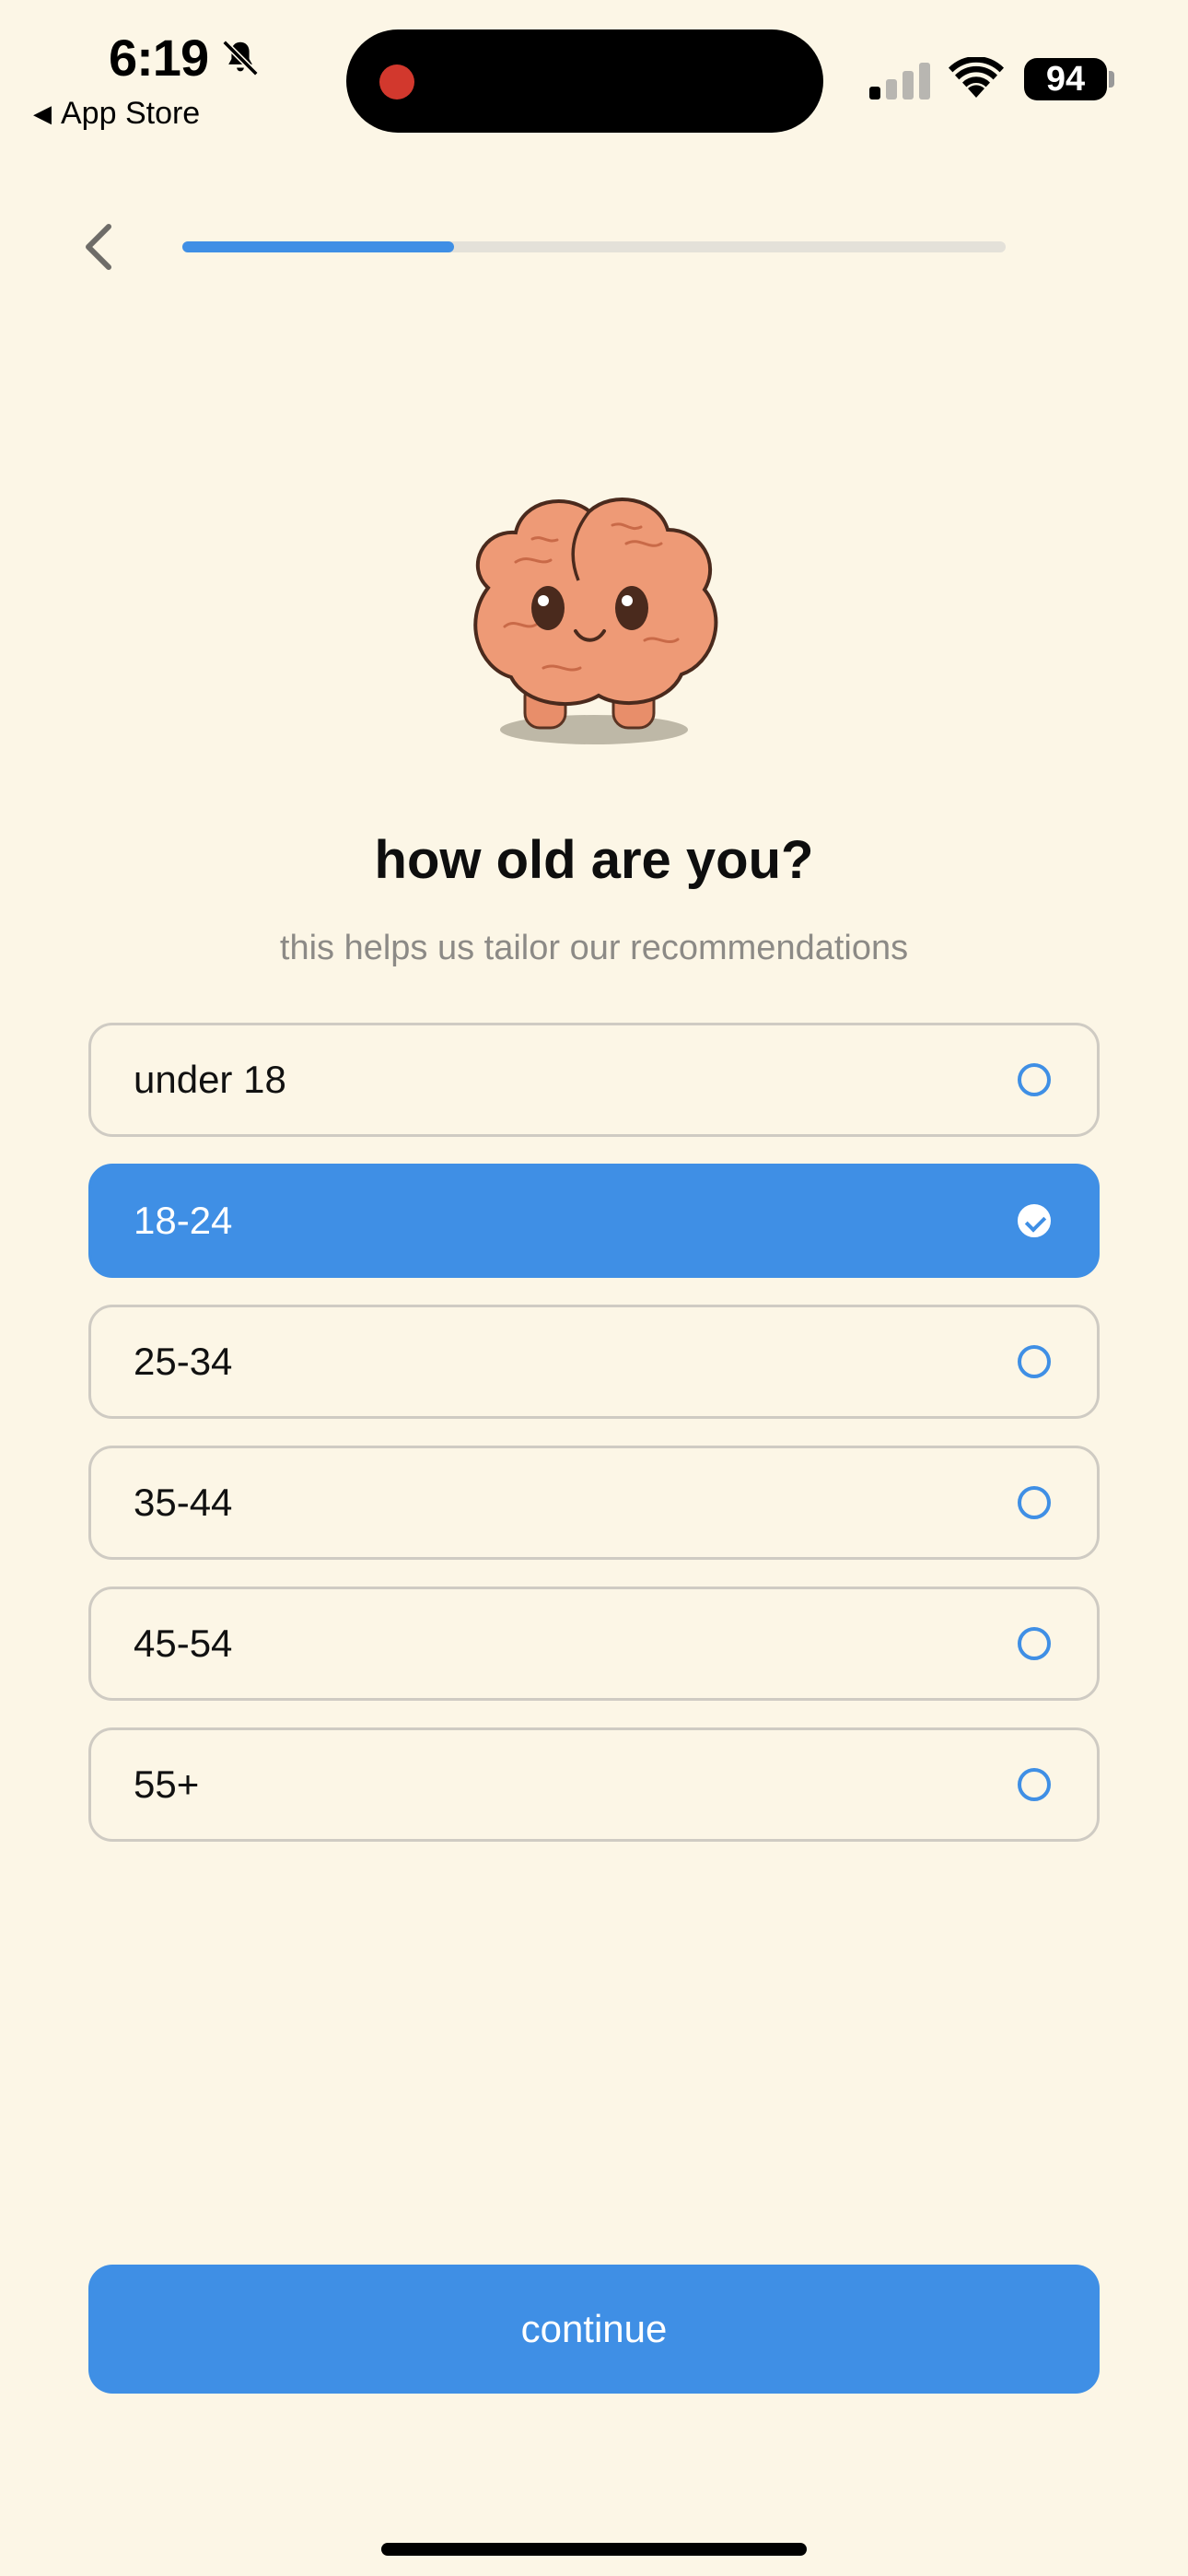  What do you see at coordinates (594, 1221) in the screenshot?
I see `option-18-24: 18-24` at bounding box center [594, 1221].